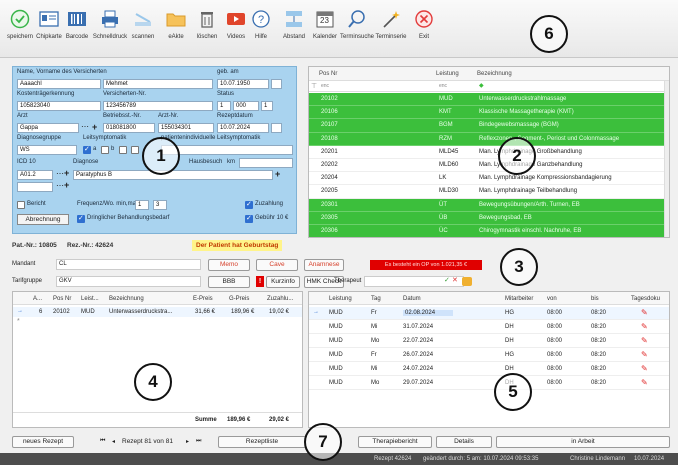 This screenshot has width=678, height=465. I want to click on appt-col-bis: bis, so click(595, 299).